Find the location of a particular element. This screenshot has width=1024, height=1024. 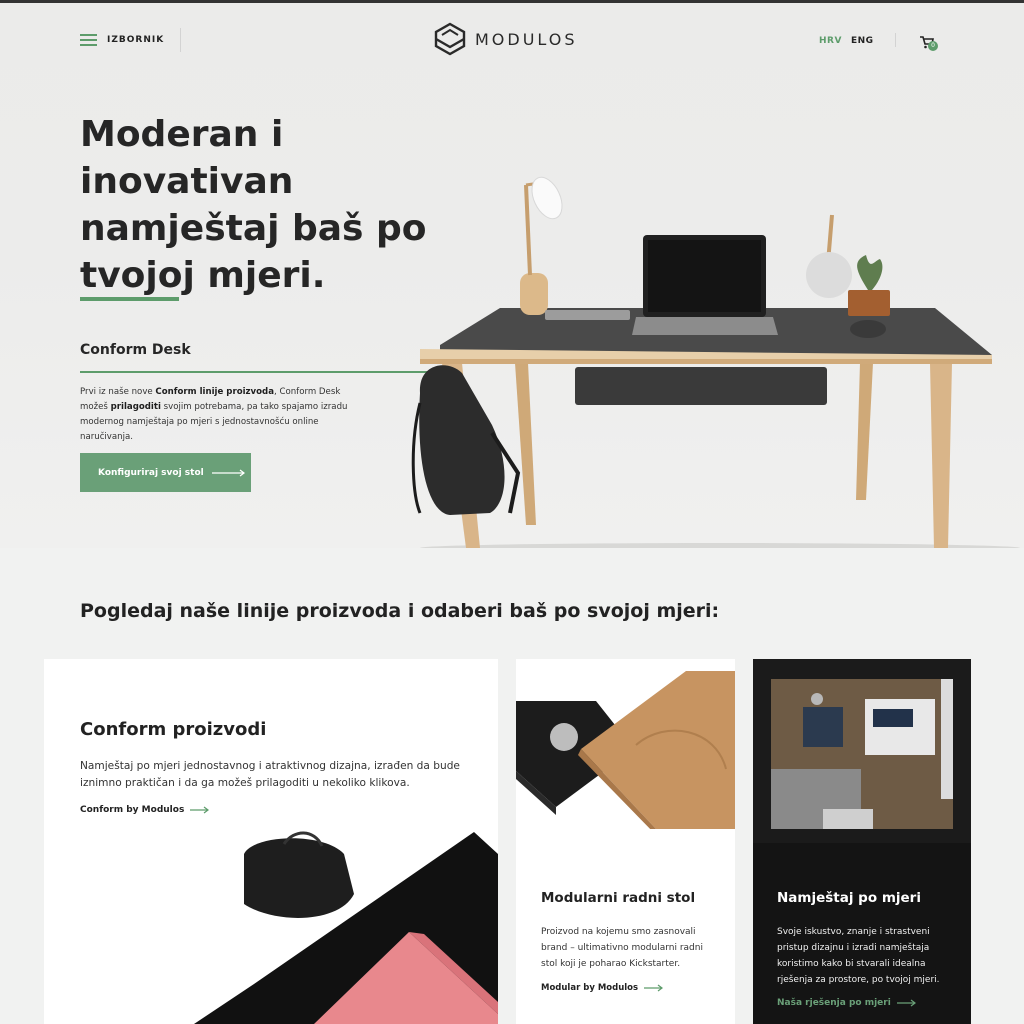

custom-solutions-link: Naša rješenja po mjeri is located at coordinates (847, 1003).